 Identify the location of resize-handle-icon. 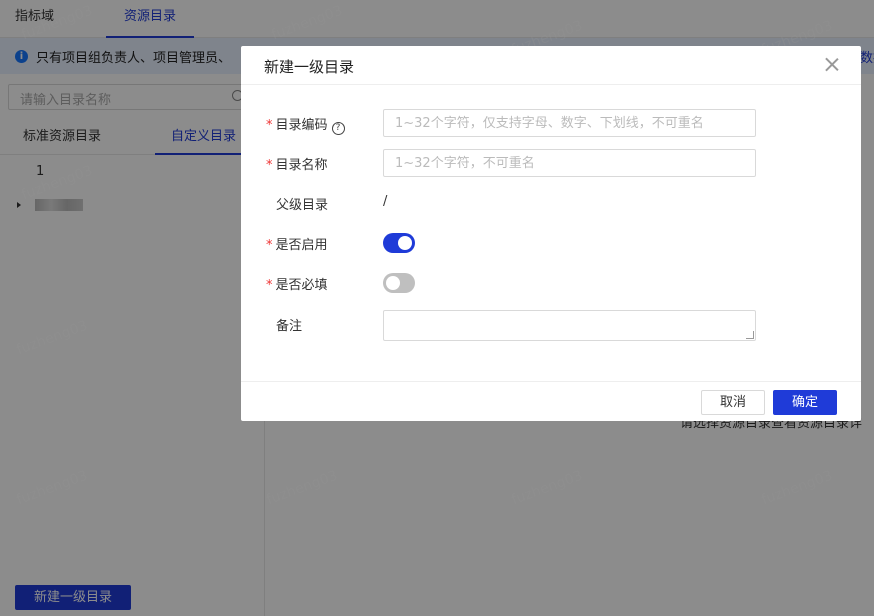
(750, 335).